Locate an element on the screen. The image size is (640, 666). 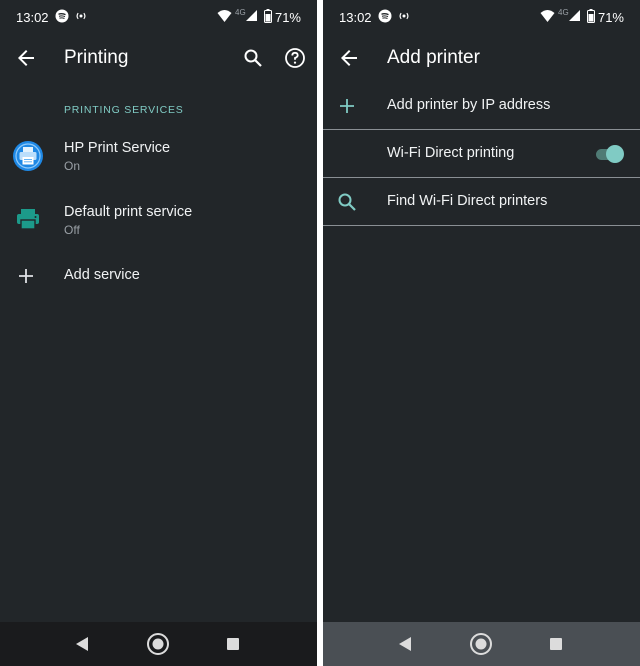
page-title: Add printer is located at coordinates (433, 57).